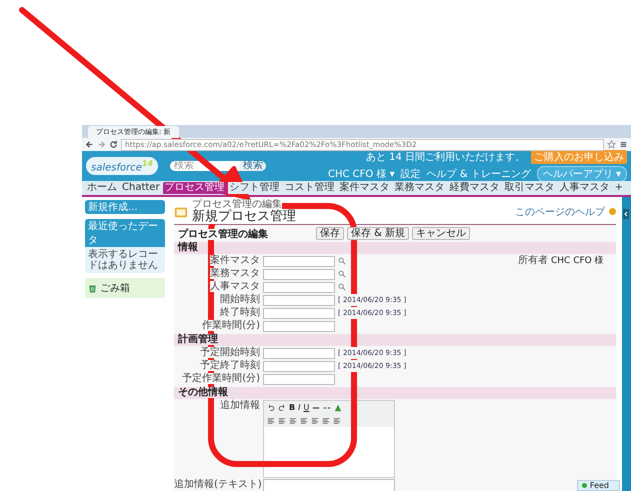  Describe the element at coordinates (237, 204) in the screenshot. I see `page-subtitle: プロセス管理の編集` at that location.